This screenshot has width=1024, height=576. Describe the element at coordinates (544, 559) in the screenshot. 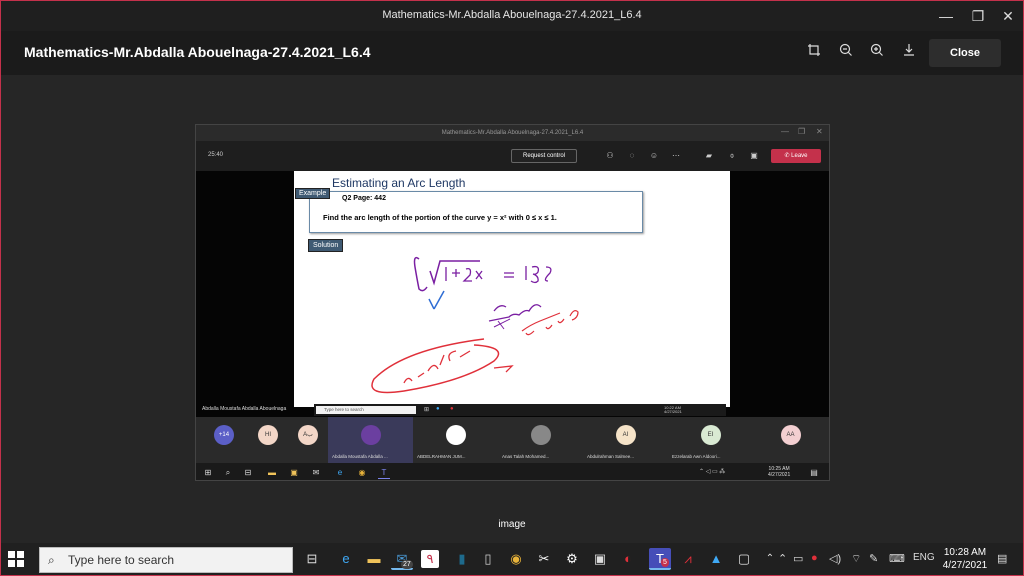

I see `snip-icon: ✂` at that location.